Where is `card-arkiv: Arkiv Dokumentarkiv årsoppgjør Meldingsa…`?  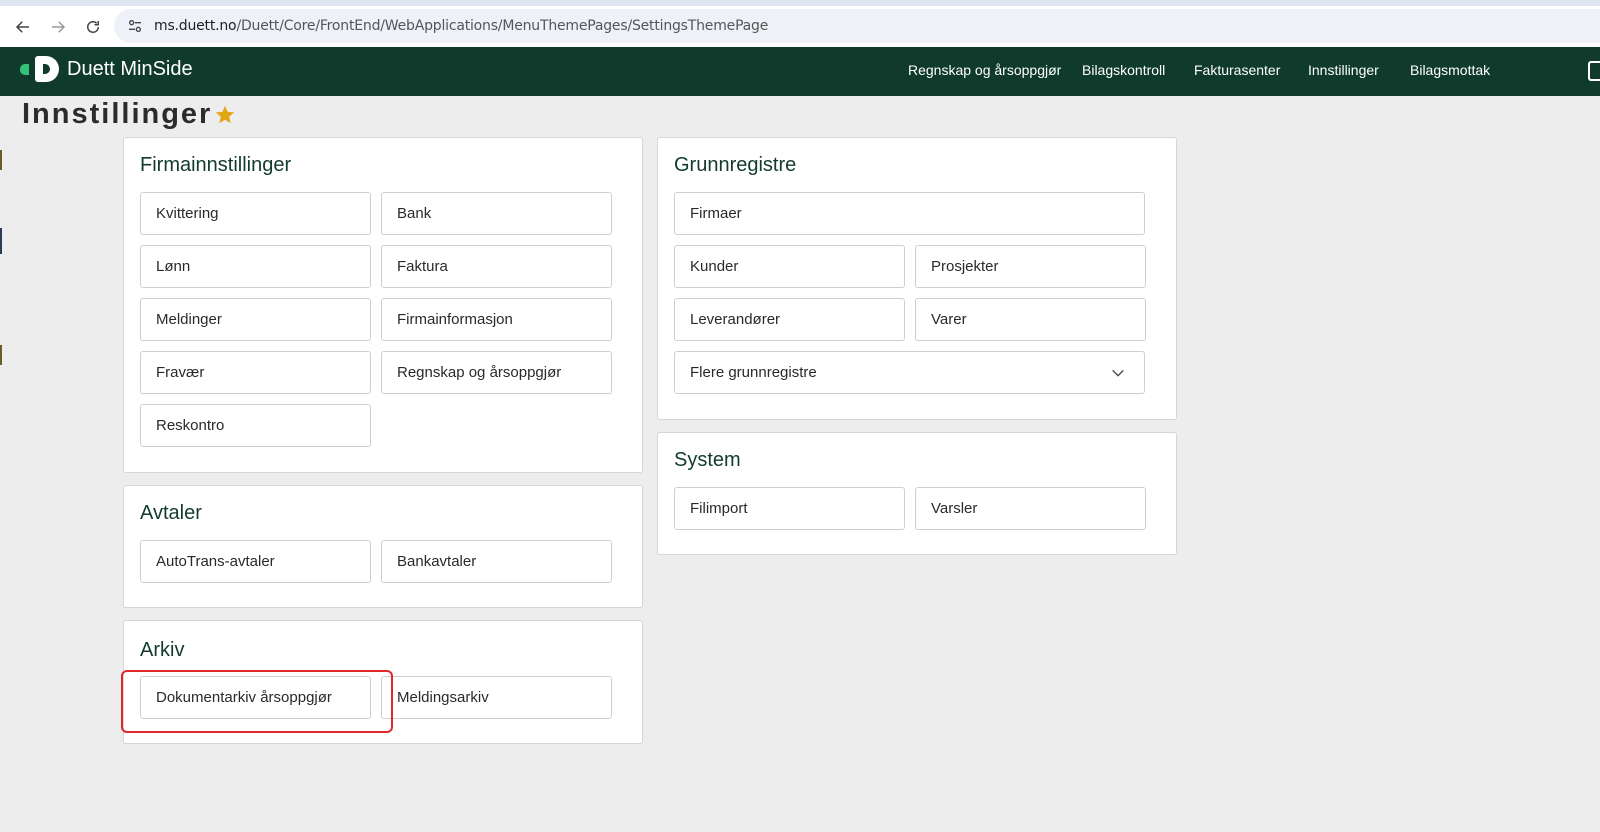 card-arkiv: Arkiv Dokumentarkiv årsoppgjør Meldingsa… is located at coordinates (383, 682).